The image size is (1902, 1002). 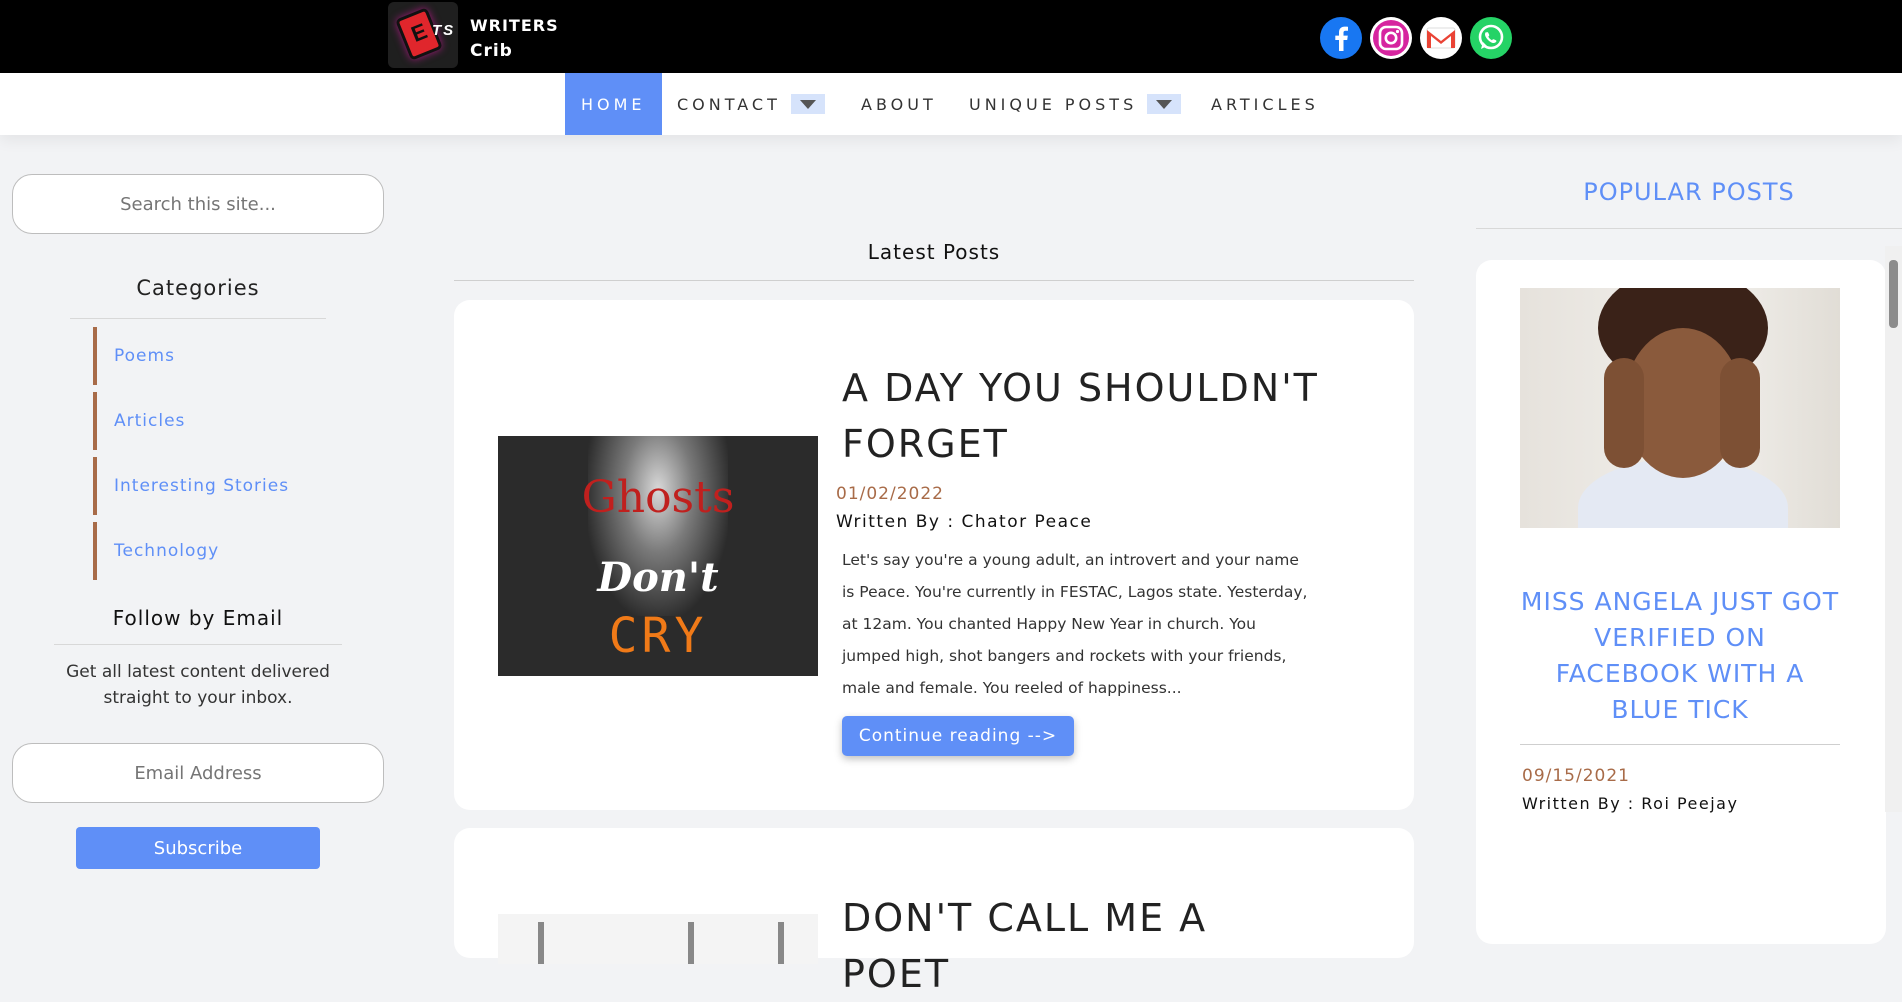 I want to click on post-author: Written By : Chator Peace, so click(x=964, y=522).